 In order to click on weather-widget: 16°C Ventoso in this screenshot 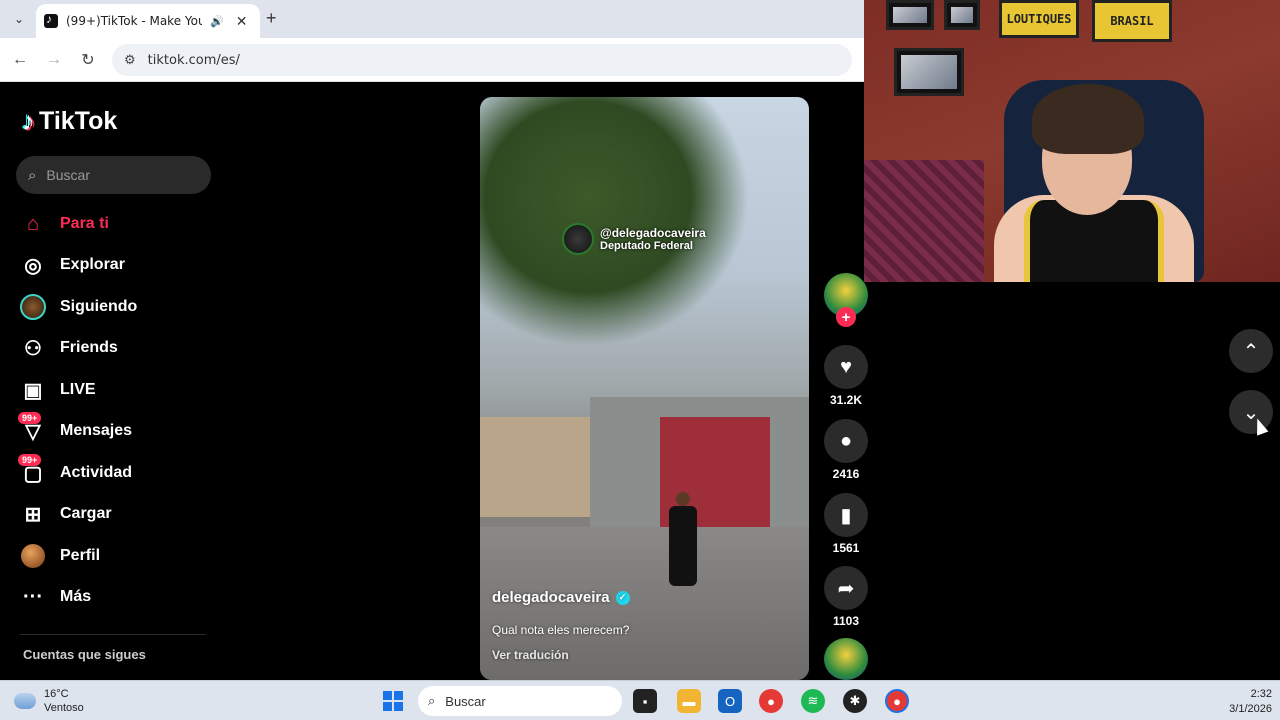, I will do `click(49, 701)`.